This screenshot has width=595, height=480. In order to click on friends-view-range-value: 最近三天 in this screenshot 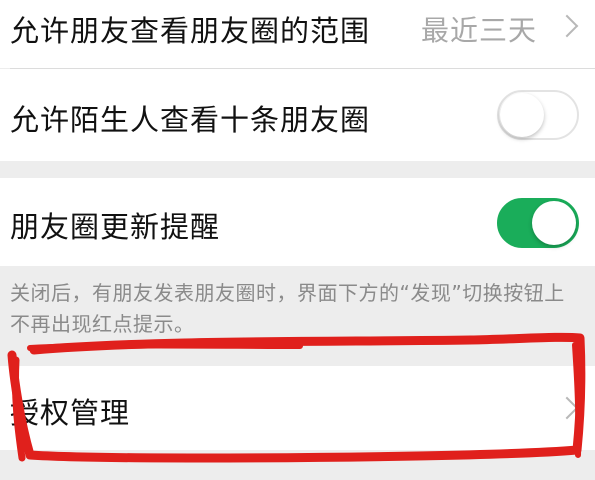, I will do `click(478, 30)`.